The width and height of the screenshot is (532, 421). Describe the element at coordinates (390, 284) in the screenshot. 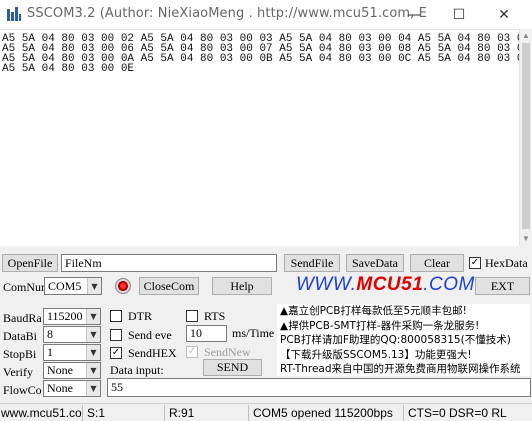

I see `logo-accent: MCU51` at that location.